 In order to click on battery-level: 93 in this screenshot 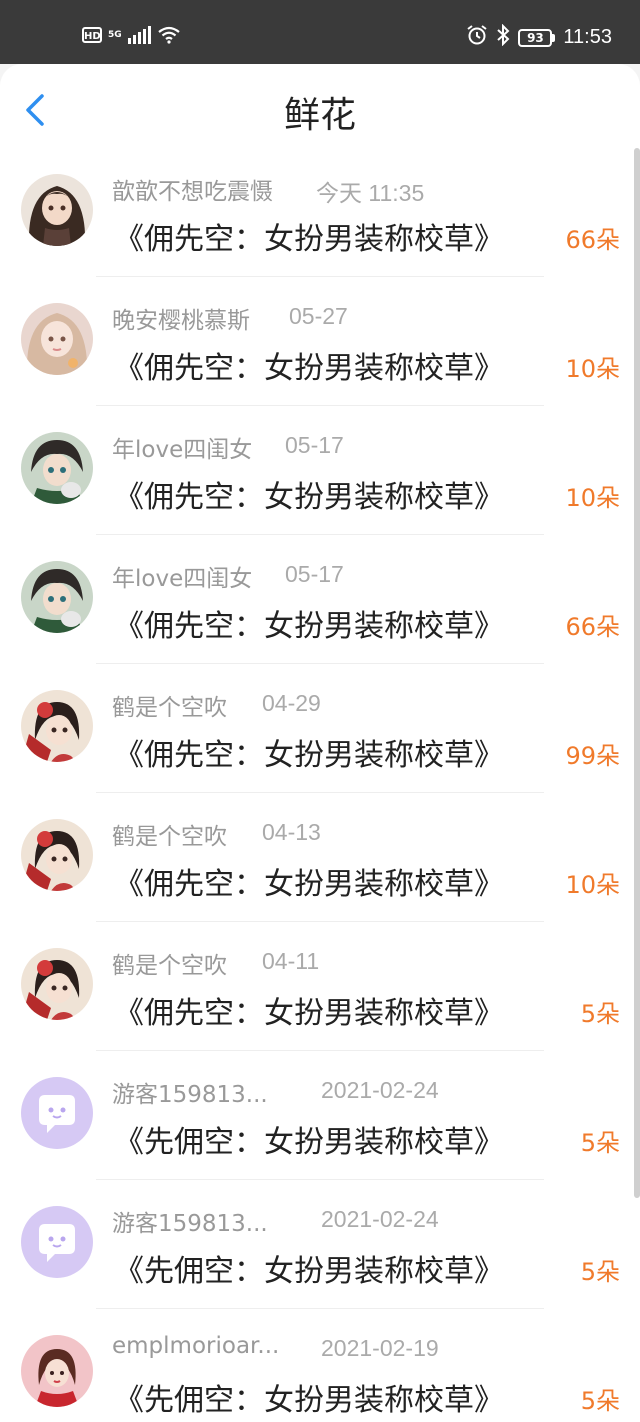, I will do `click(535, 37)`.